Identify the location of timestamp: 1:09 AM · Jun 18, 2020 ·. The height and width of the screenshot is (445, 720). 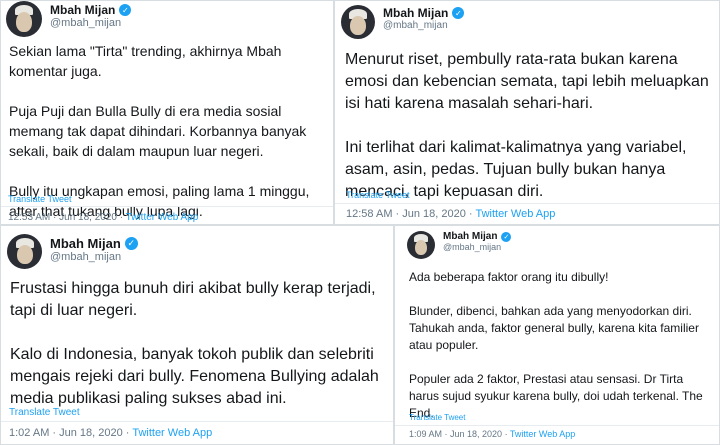
(459, 434).